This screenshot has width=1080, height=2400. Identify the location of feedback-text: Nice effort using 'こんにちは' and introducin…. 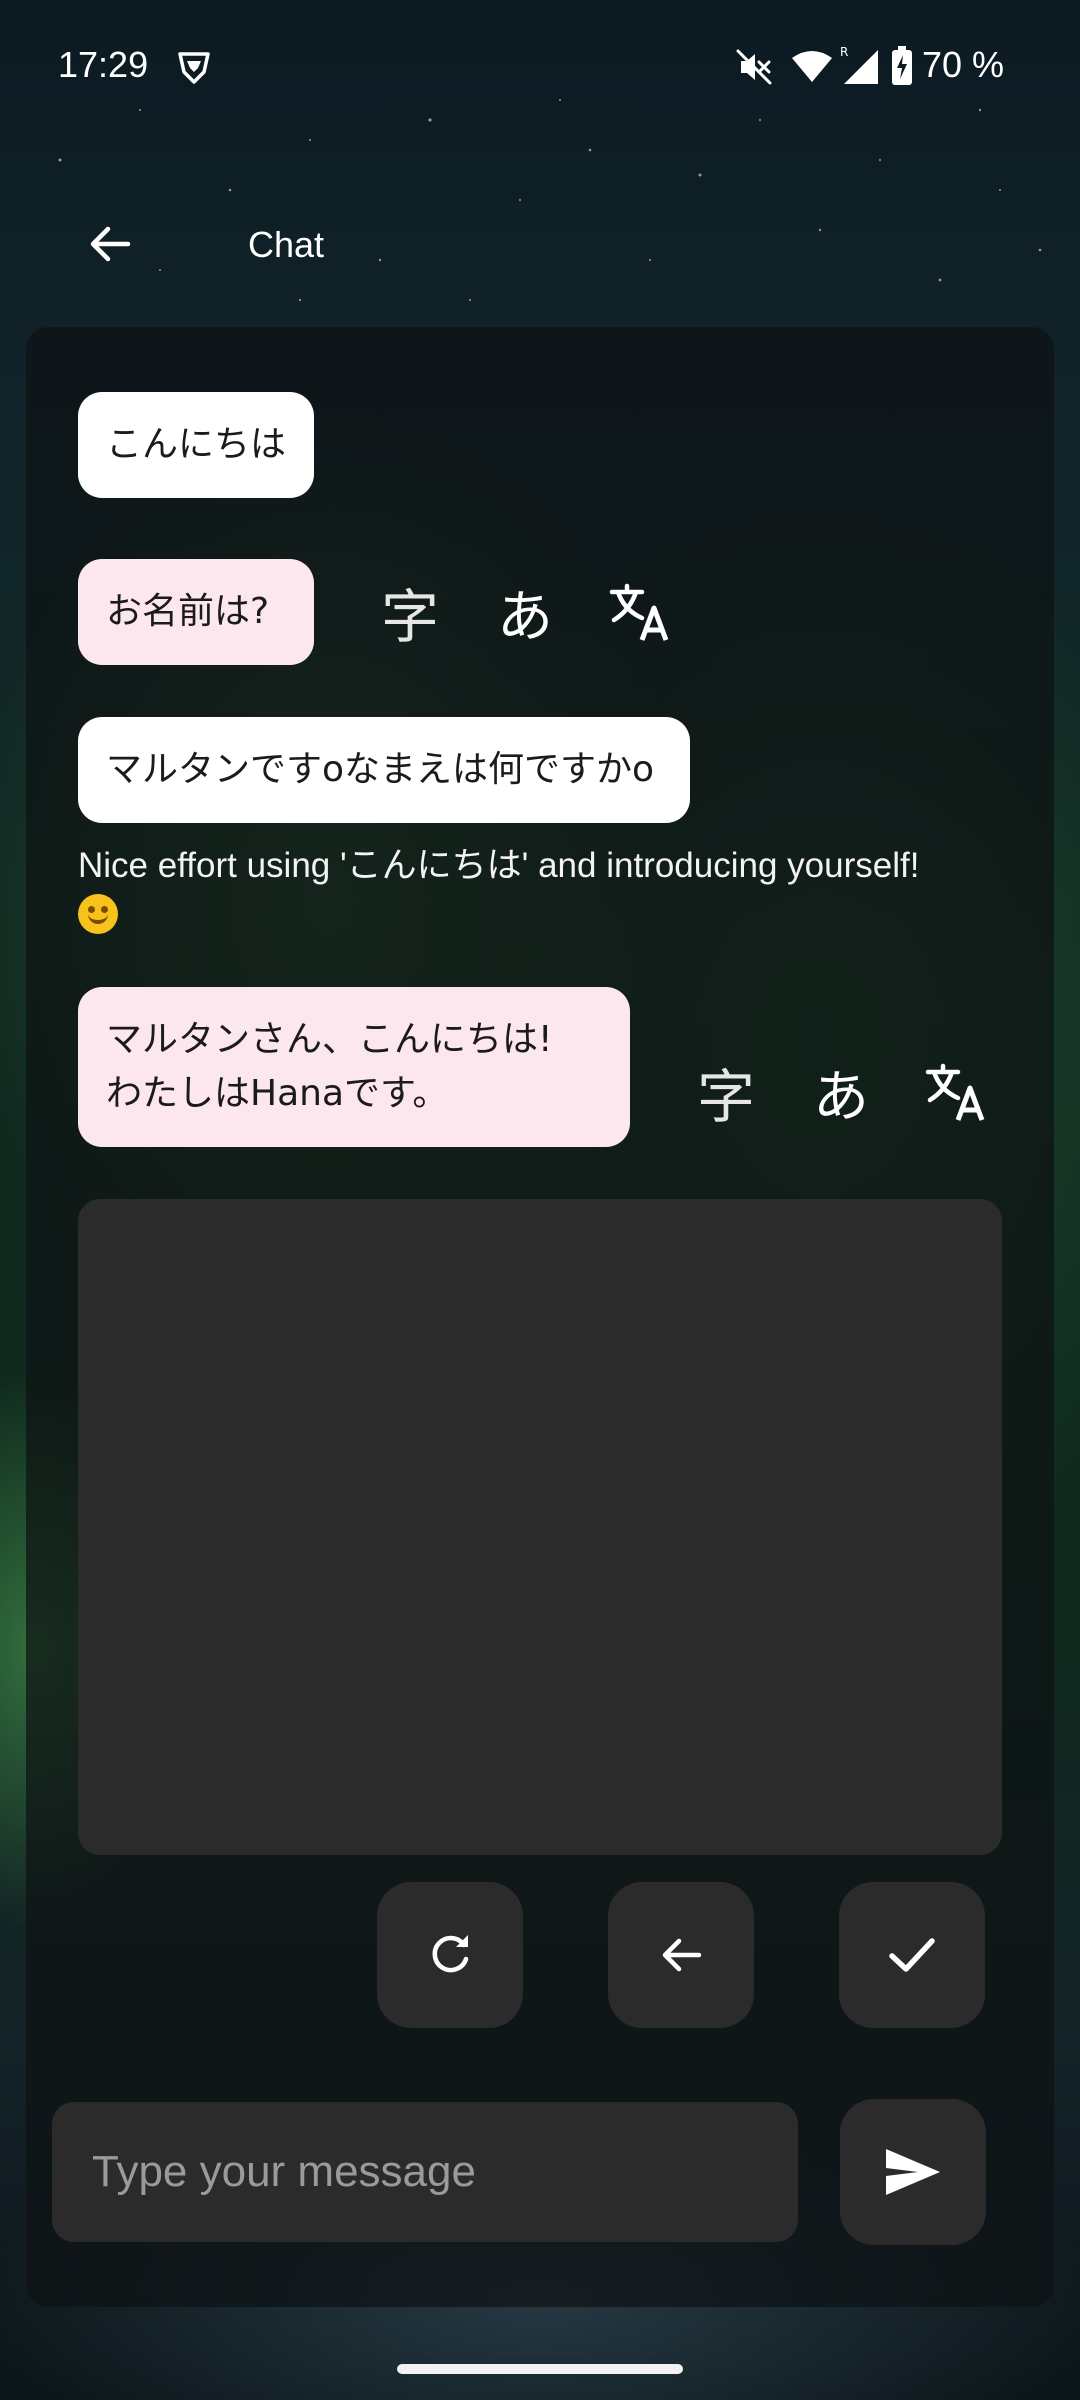
(553, 889).